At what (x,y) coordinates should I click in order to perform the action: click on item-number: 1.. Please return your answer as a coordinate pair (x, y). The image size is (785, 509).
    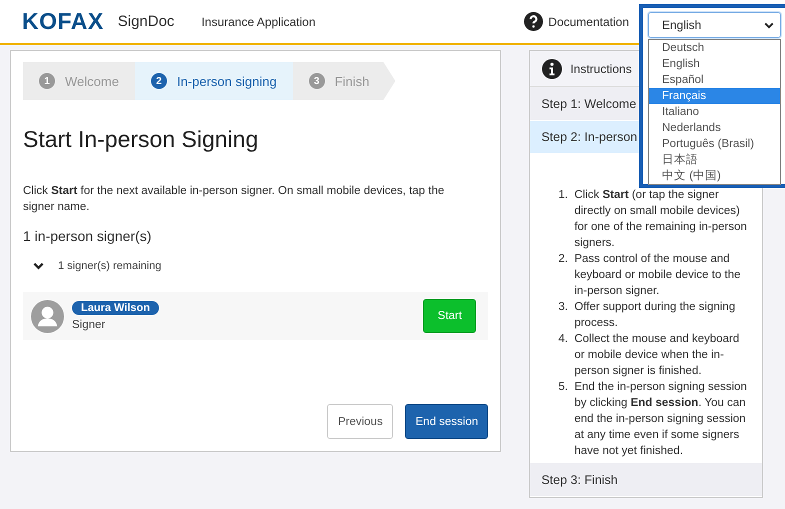
    Looking at the image, I should click on (563, 196).